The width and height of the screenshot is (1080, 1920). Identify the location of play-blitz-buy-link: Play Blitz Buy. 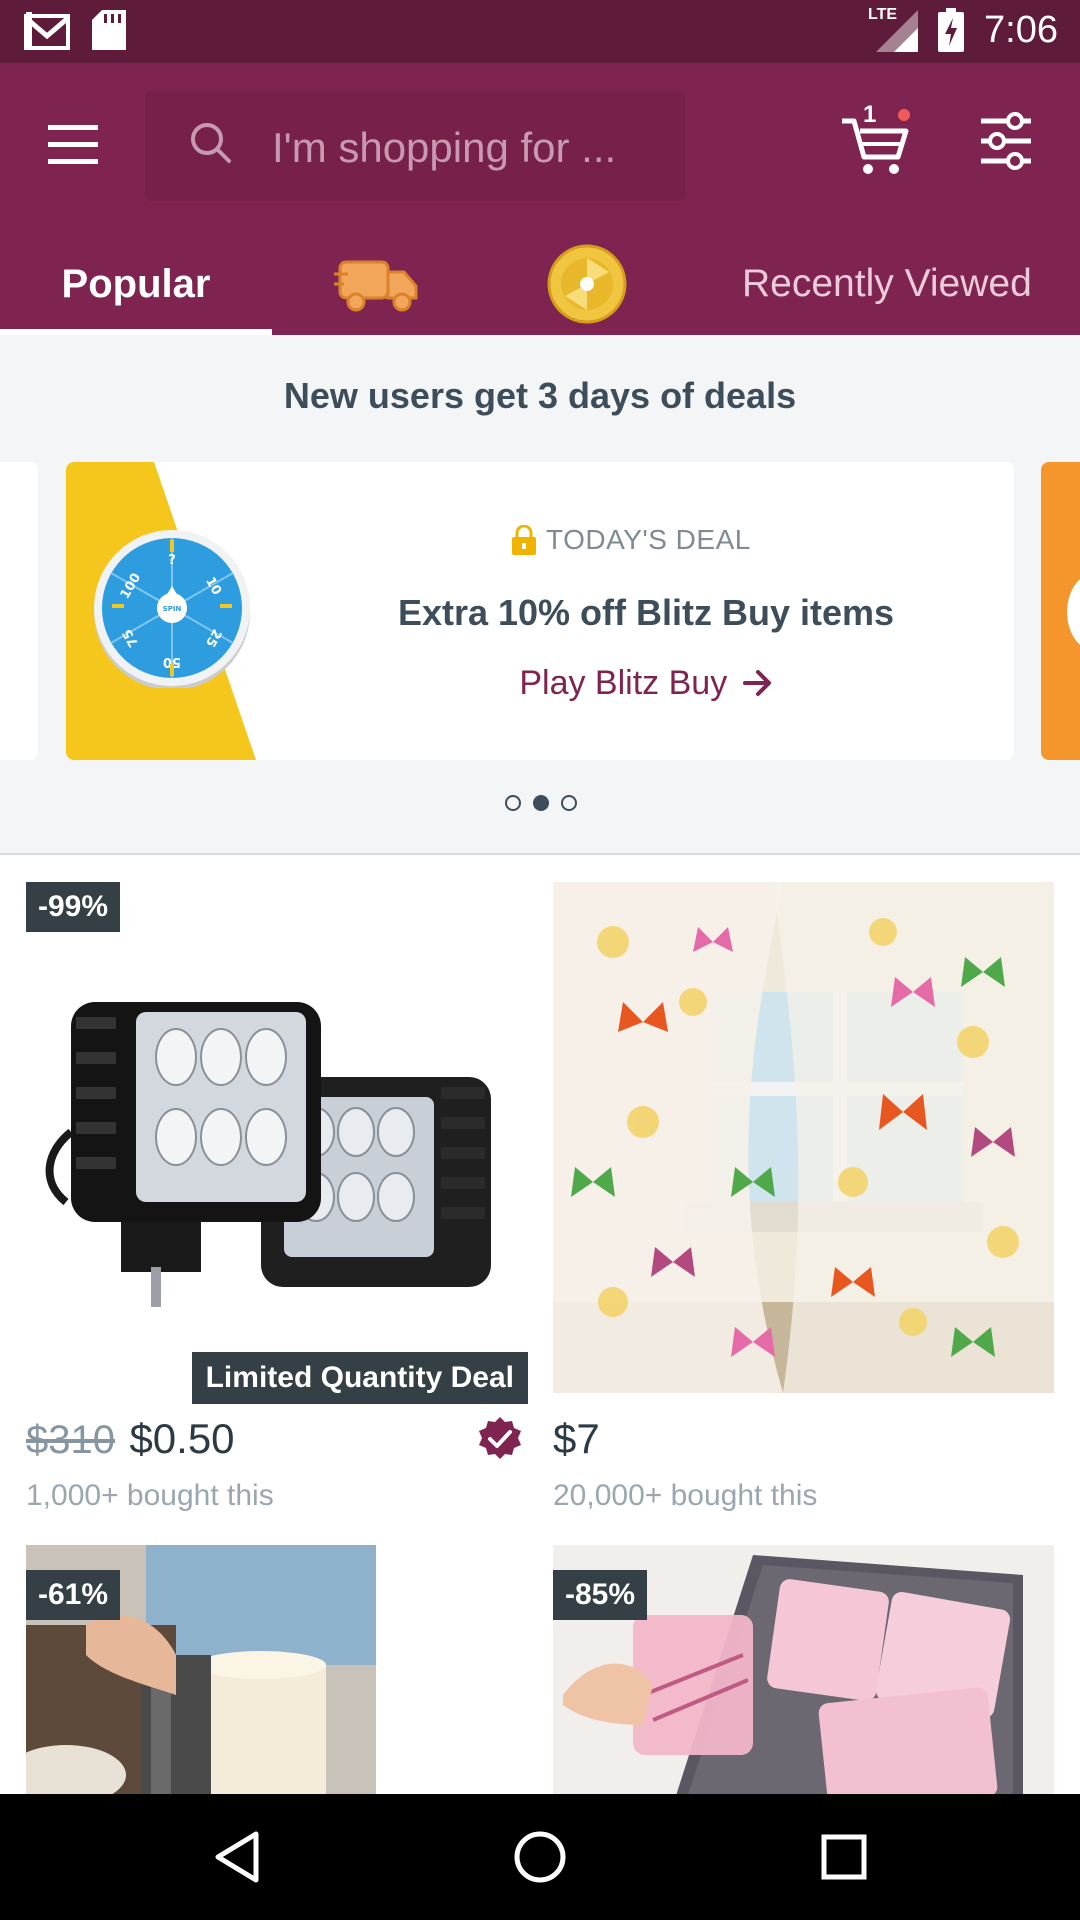
(646, 683).